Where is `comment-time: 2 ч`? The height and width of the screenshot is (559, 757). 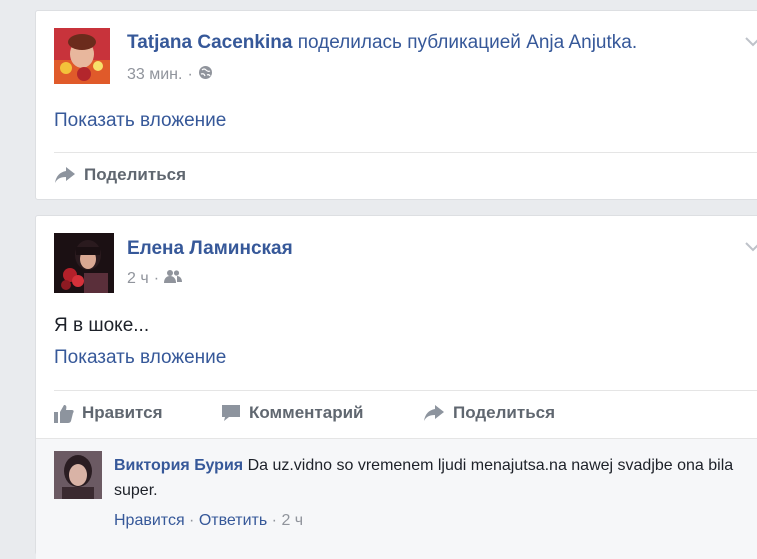 comment-time: 2 ч is located at coordinates (292, 520).